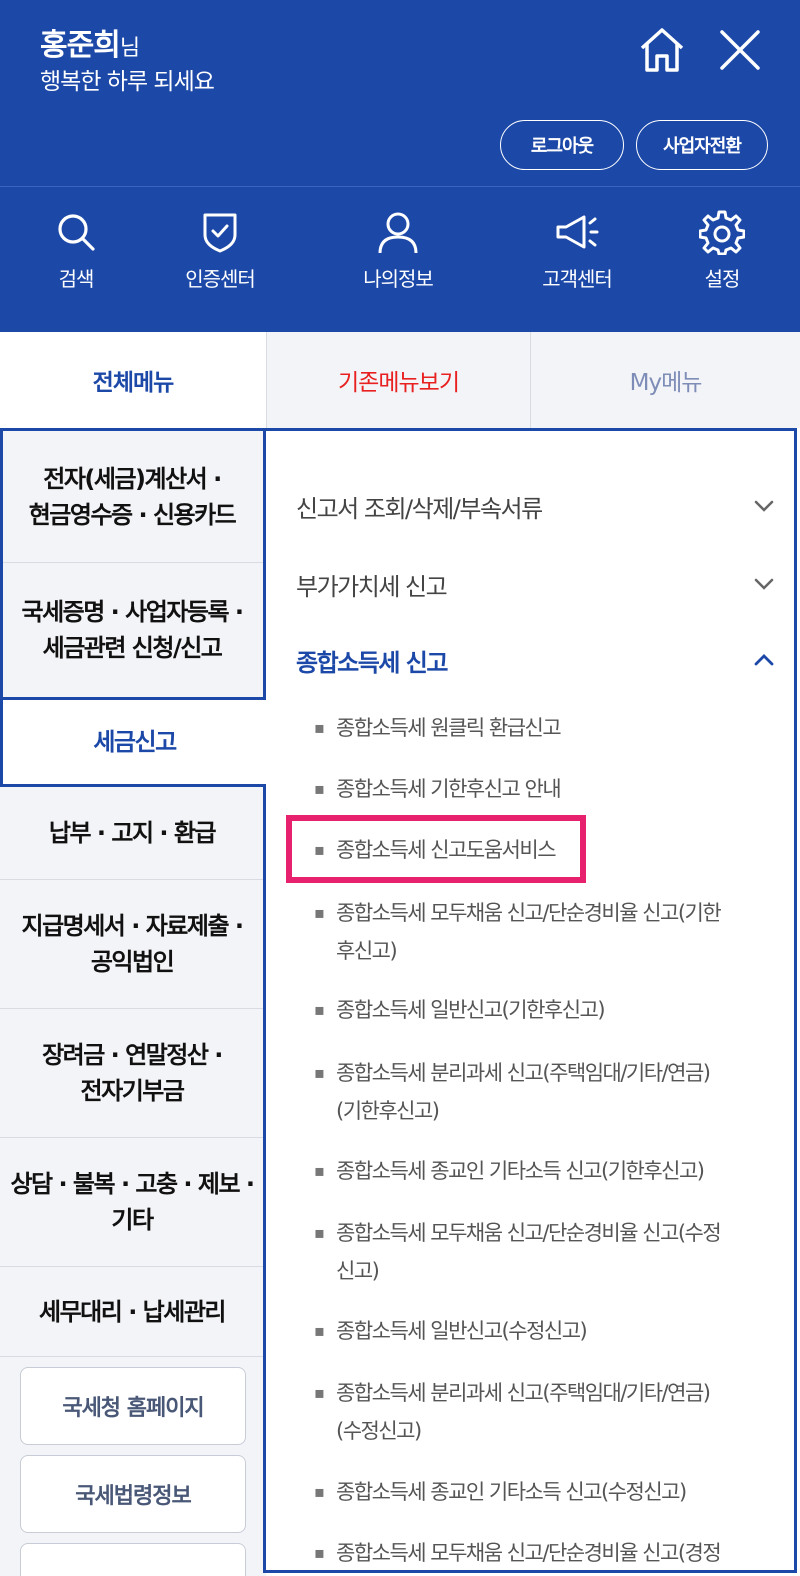  Describe the element at coordinates (133, 1406) in the screenshot. I see `nts-homepage-button: 국세청 홈페이지` at that location.